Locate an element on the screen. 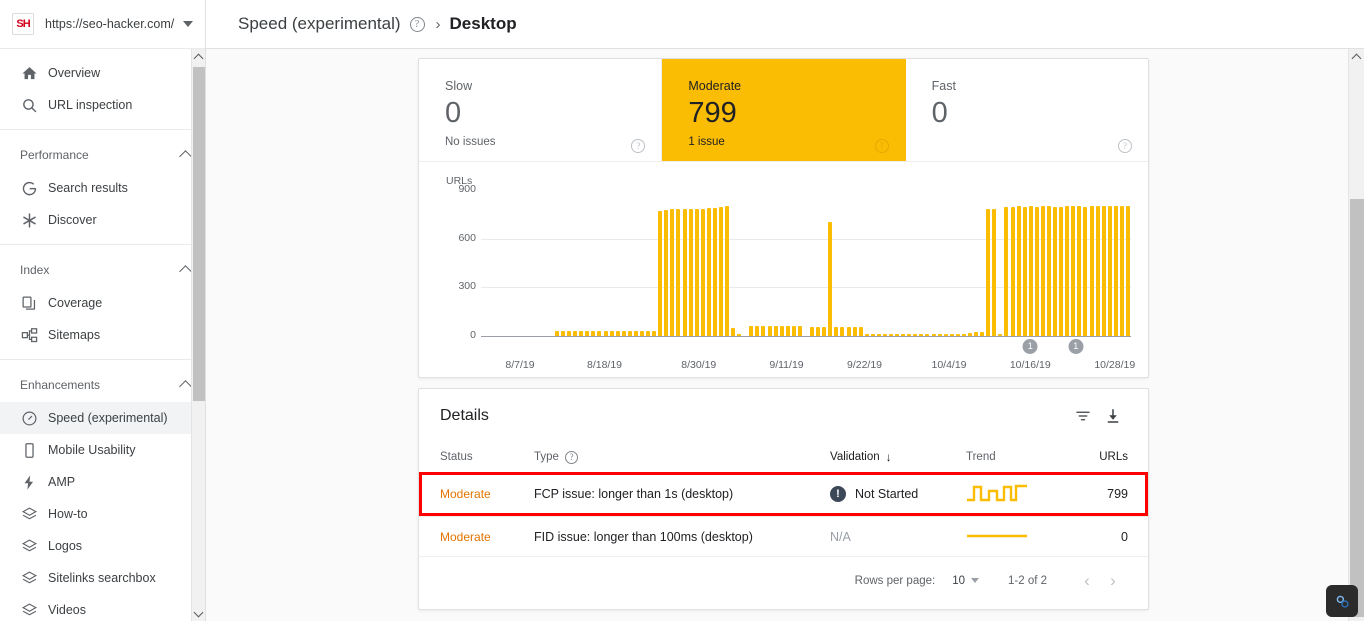 The height and width of the screenshot is (621, 1364). column-header-validation: Validation ↓ is located at coordinates (898, 457).